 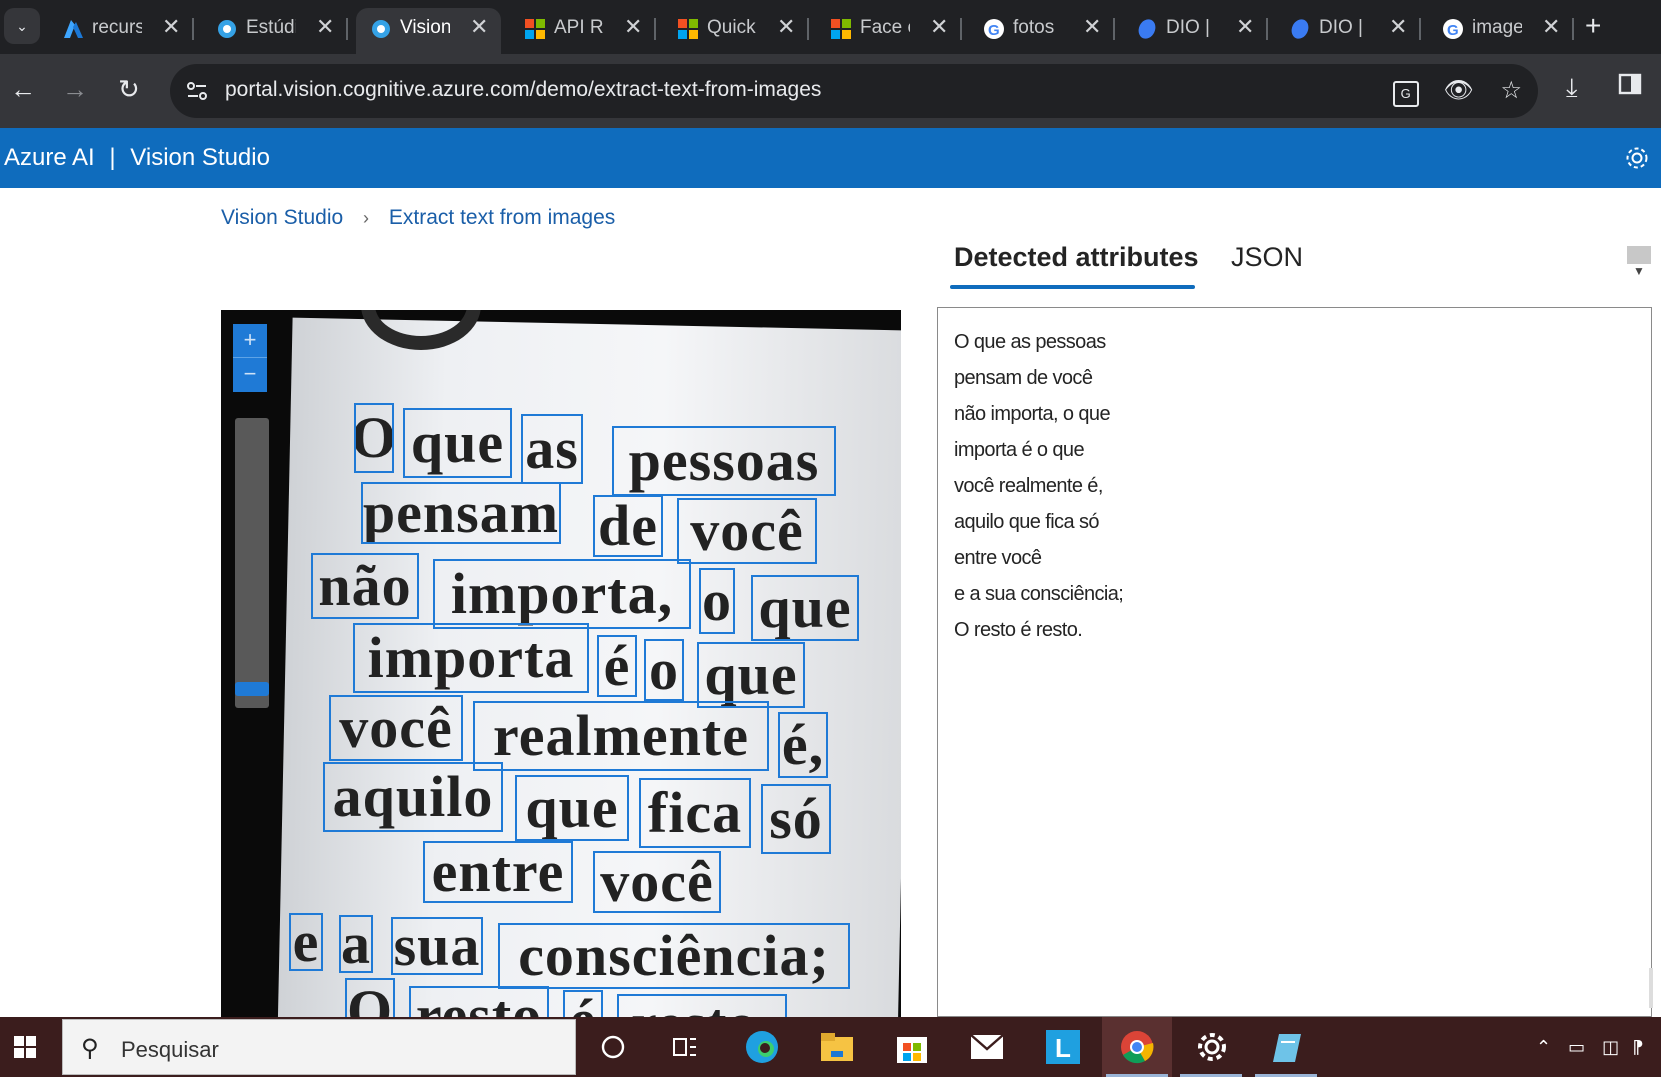 I want to click on wifi-icon: ⁋, so click(x=1637, y=1047).